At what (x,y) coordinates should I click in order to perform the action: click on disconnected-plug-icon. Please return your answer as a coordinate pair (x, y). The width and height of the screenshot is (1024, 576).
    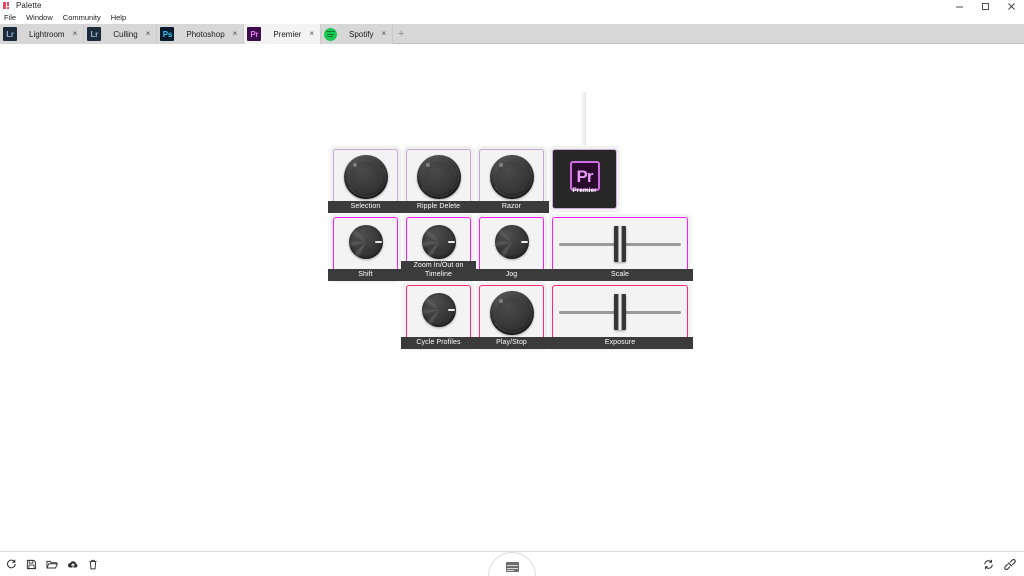
    Looking at the image, I should click on (1010, 564).